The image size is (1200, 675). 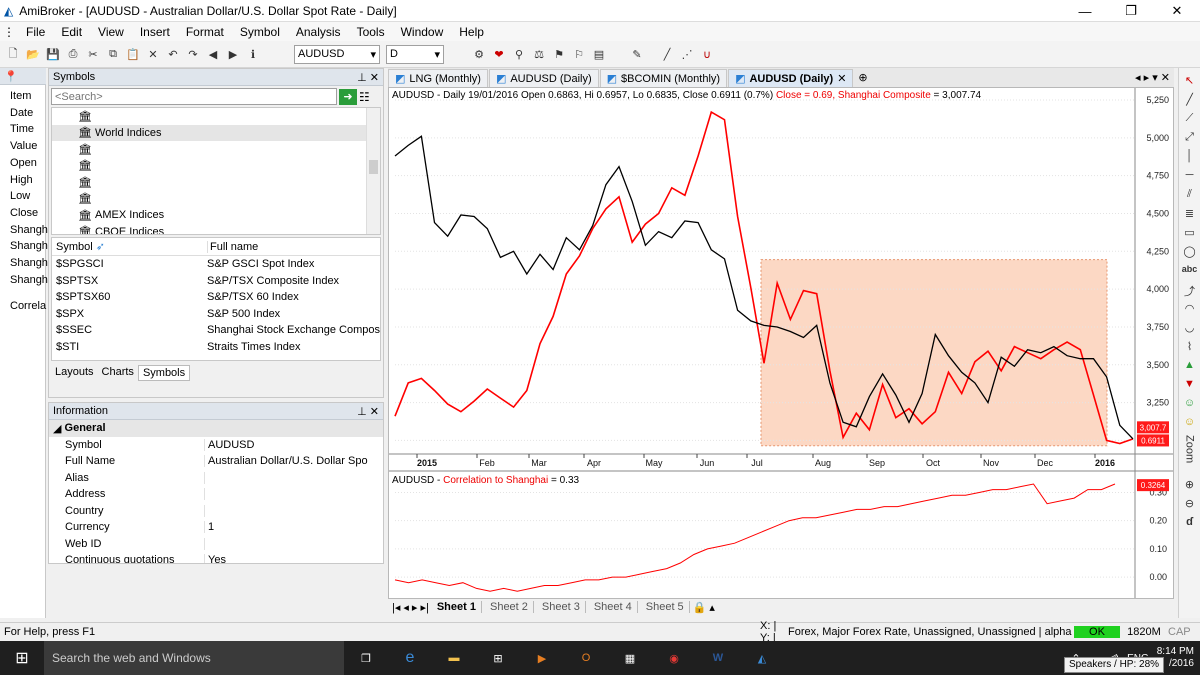 What do you see at coordinates (155, 32) in the screenshot?
I see `menu-insert: Insert` at bounding box center [155, 32].